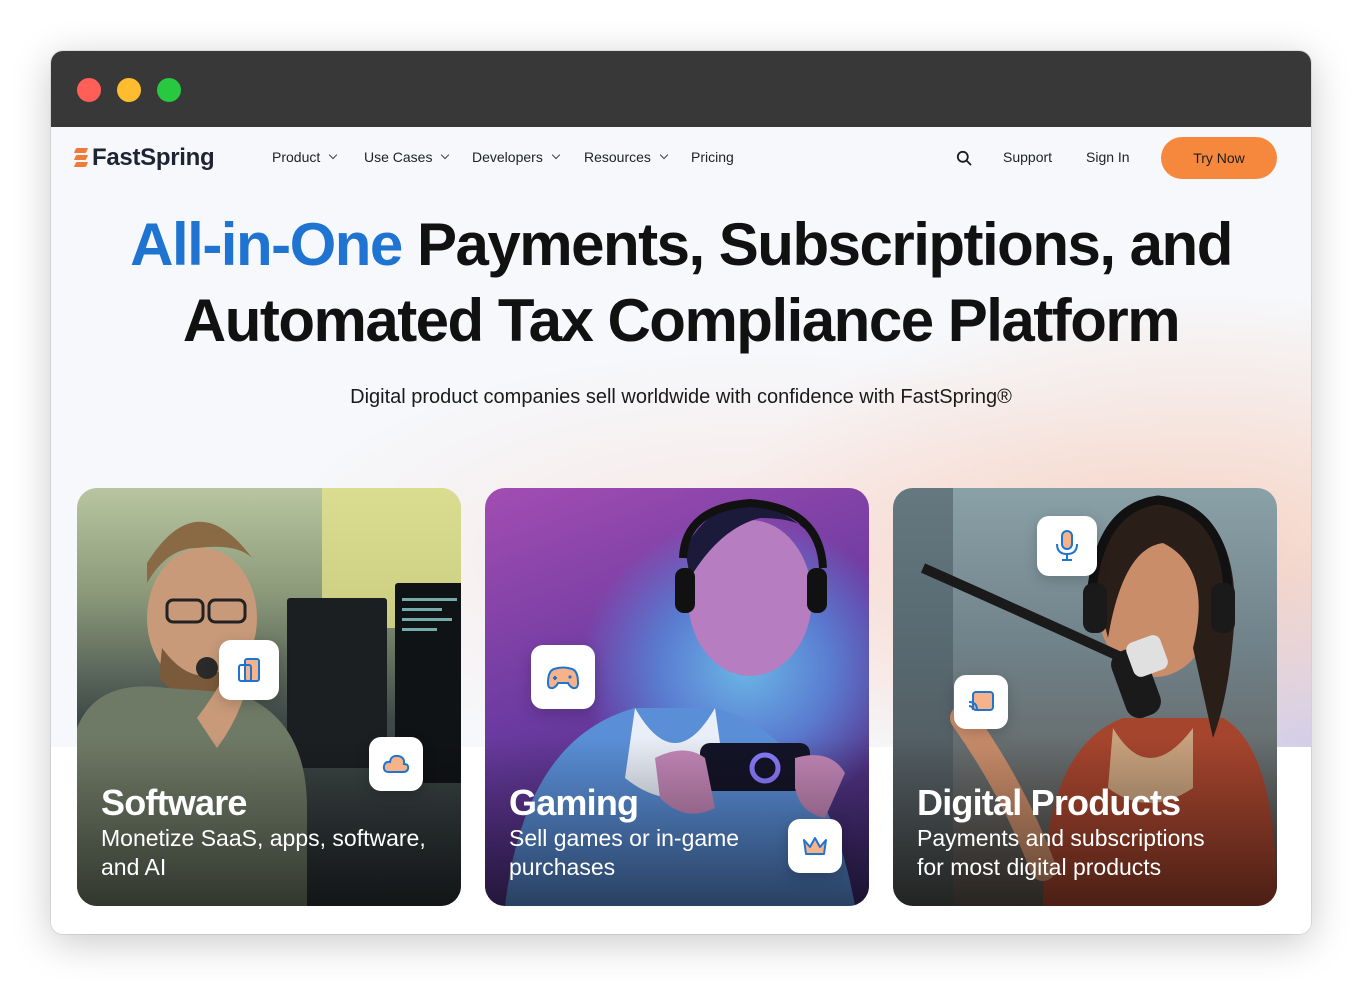  Describe the element at coordinates (266, 244) in the screenshot. I see `hero-title-accent: All-in-One` at that location.